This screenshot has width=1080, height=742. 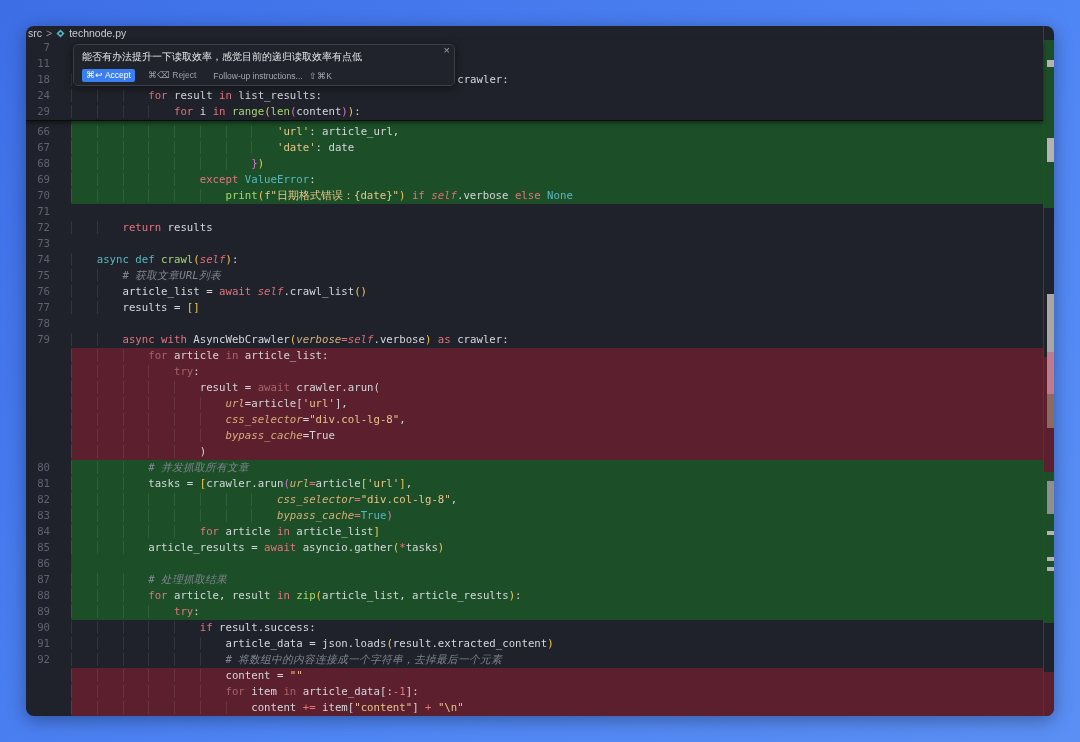 What do you see at coordinates (43, 564) in the screenshot?
I see `line-number: 86` at bounding box center [43, 564].